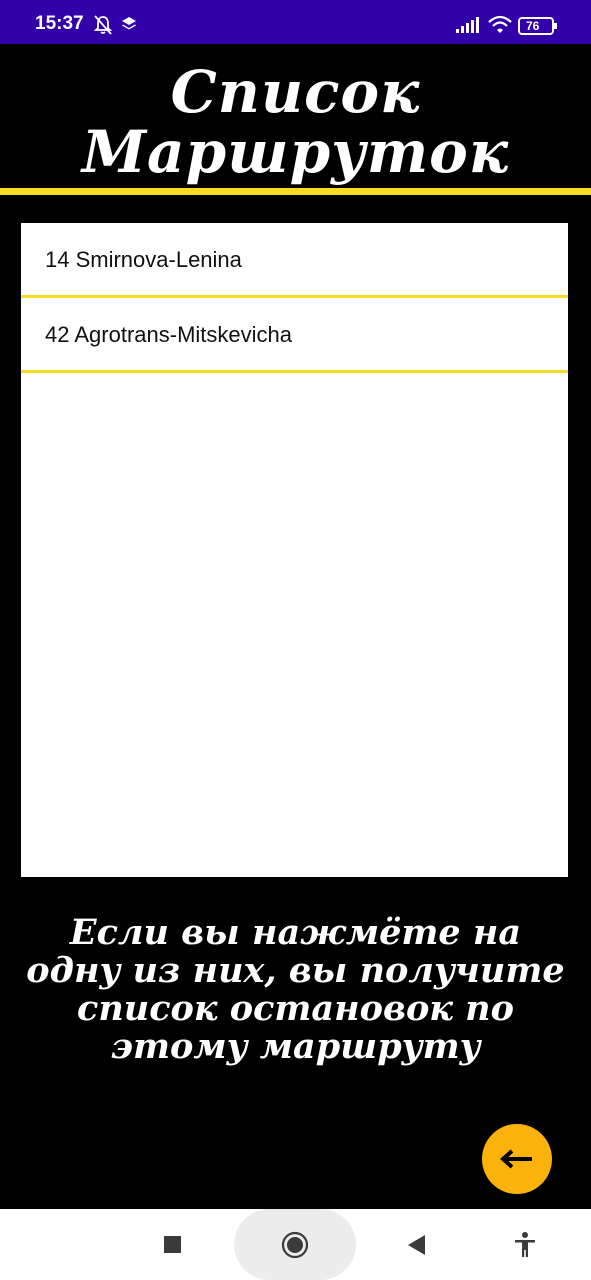 This screenshot has height=1280, width=591. What do you see at coordinates (103, 24) in the screenshot?
I see `bell-off-icon` at bounding box center [103, 24].